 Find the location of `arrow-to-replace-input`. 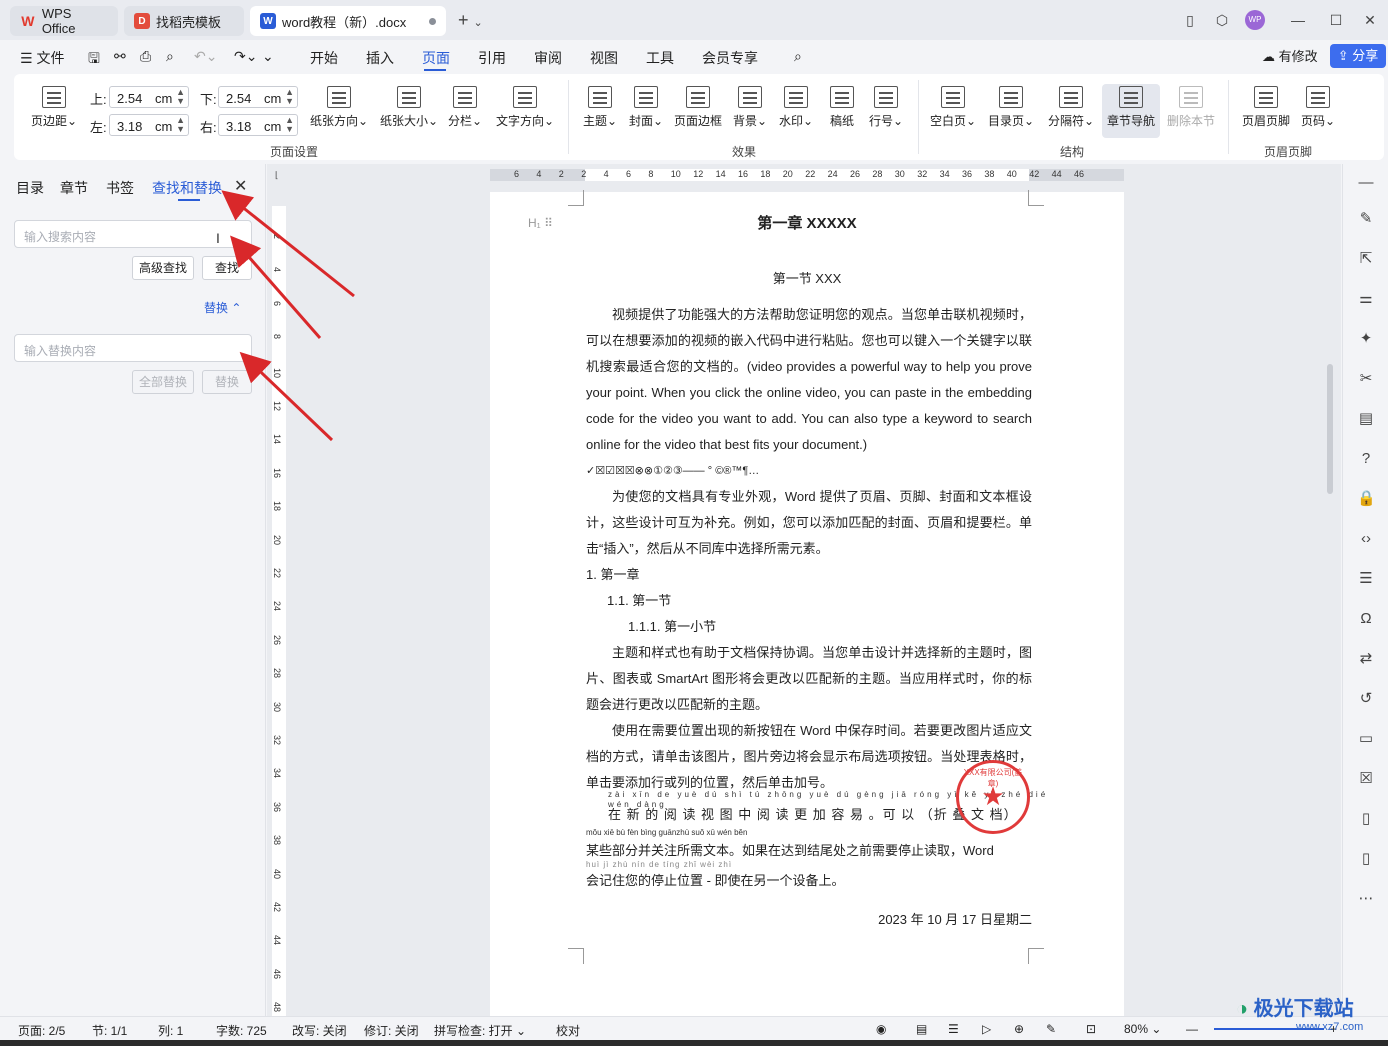

arrow-to-replace-input is located at coordinates (286, 396).